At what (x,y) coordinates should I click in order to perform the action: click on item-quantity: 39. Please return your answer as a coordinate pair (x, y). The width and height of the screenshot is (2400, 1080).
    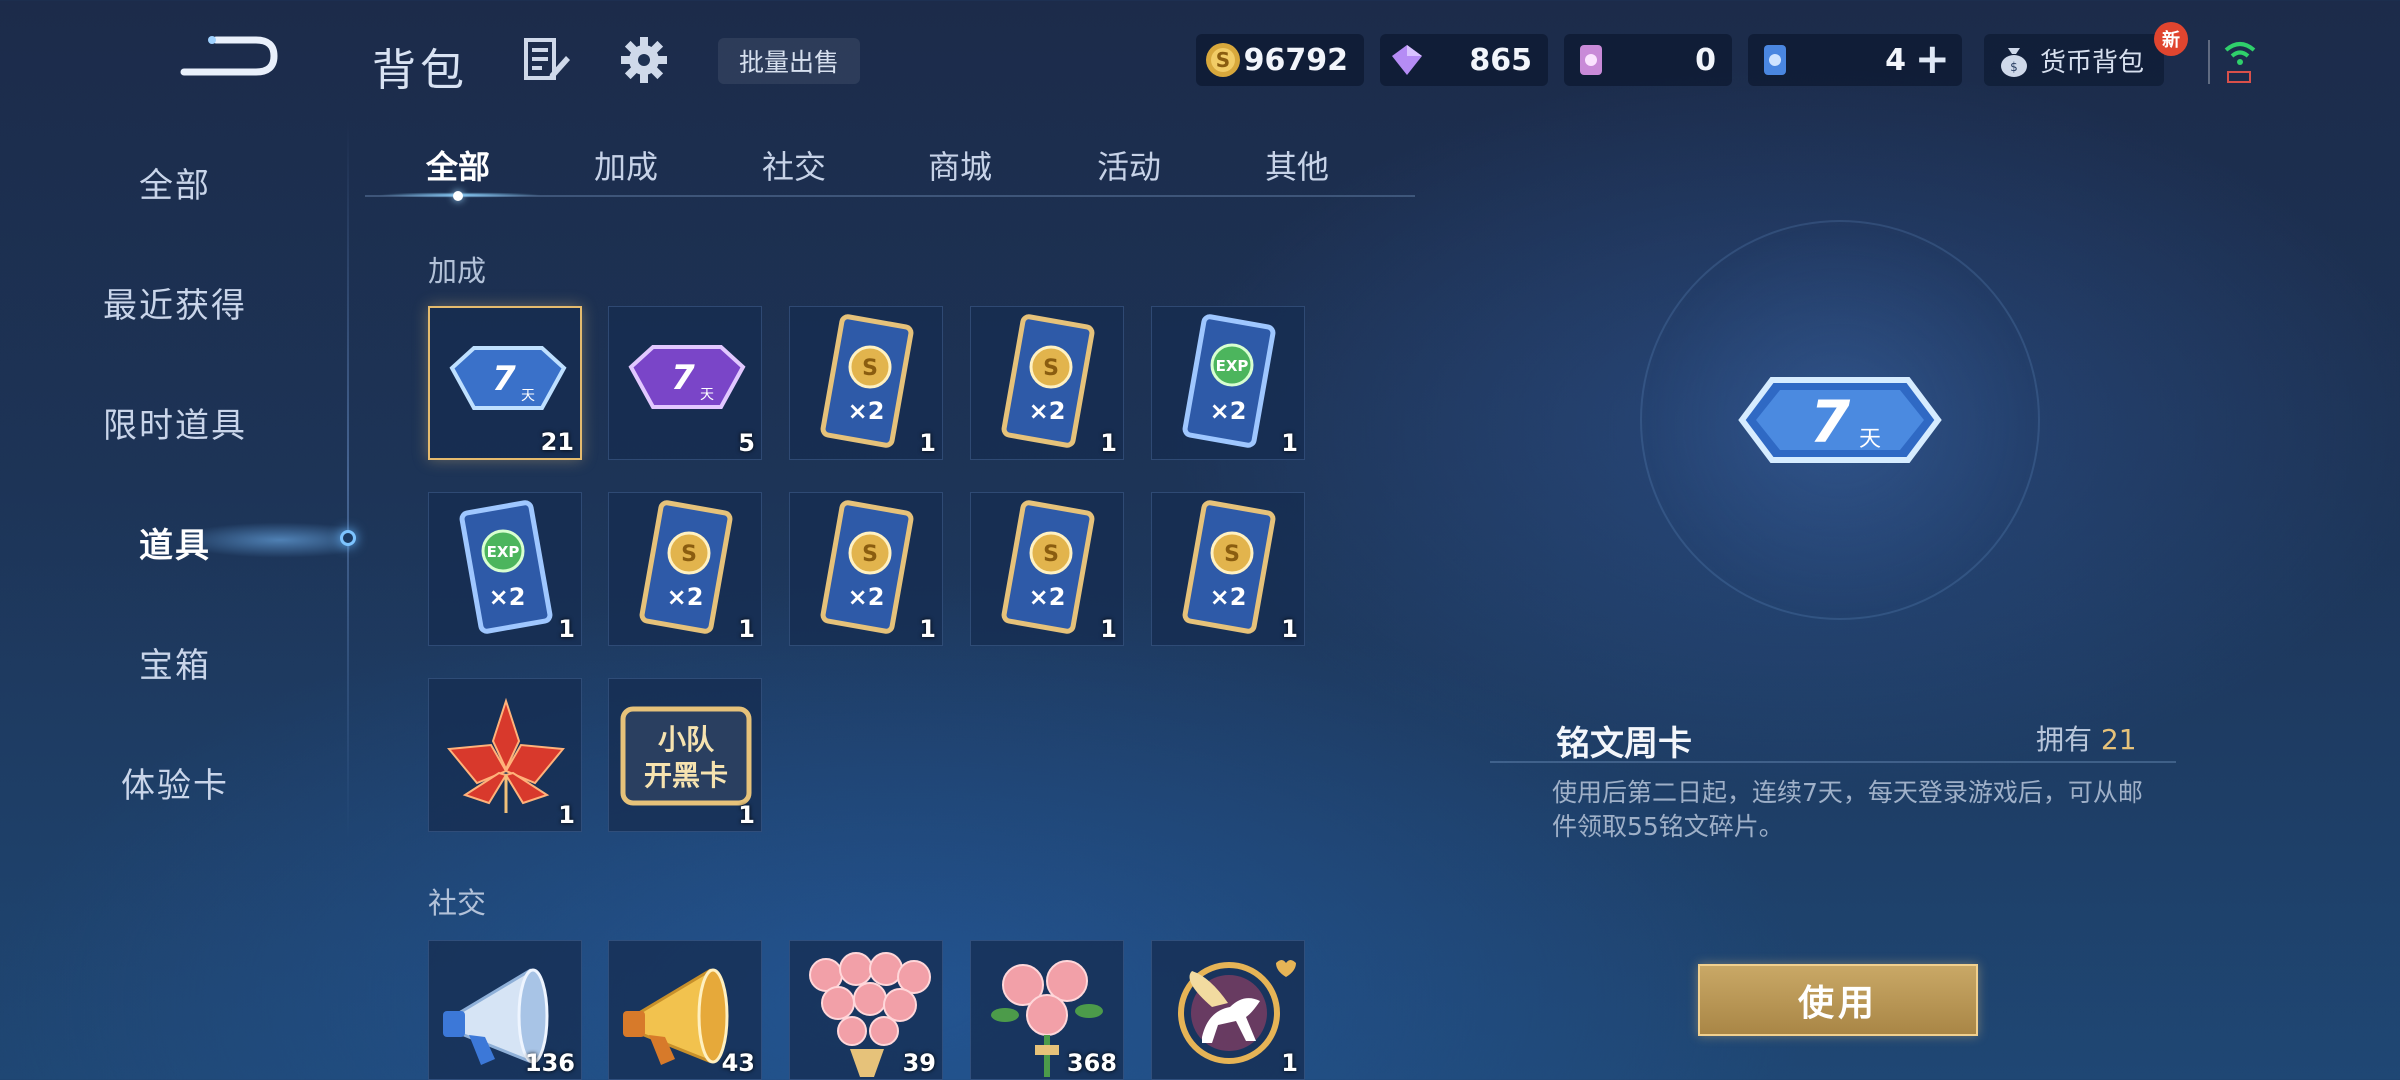
    Looking at the image, I should click on (919, 1063).